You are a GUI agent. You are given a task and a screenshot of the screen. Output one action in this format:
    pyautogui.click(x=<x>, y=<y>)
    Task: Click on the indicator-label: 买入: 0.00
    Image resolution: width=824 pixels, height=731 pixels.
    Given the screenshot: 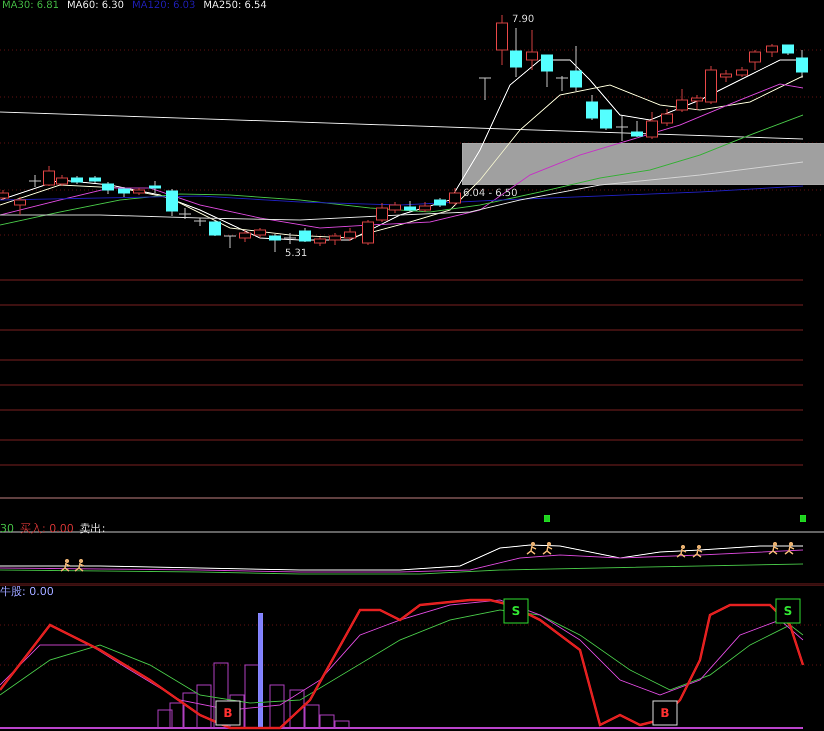 What is the action you would take?
    pyautogui.click(x=47, y=528)
    